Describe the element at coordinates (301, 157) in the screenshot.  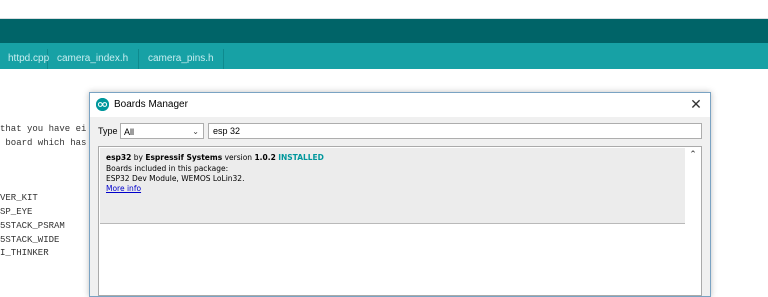
I see `status-badge: INSTALLED` at that location.